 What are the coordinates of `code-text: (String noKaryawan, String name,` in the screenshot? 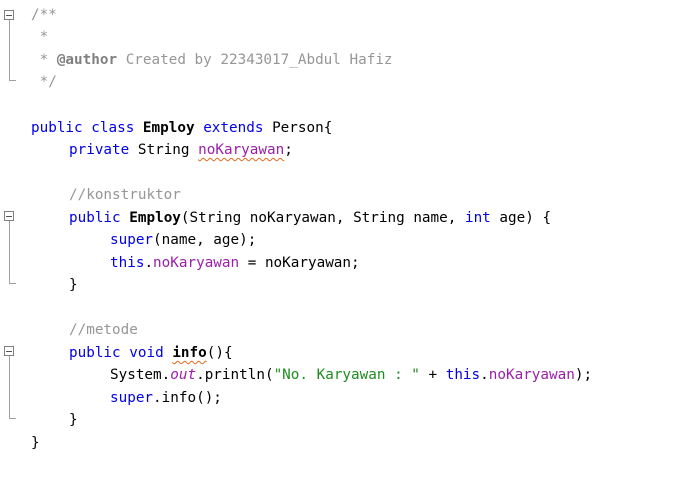 It's located at (322, 218).